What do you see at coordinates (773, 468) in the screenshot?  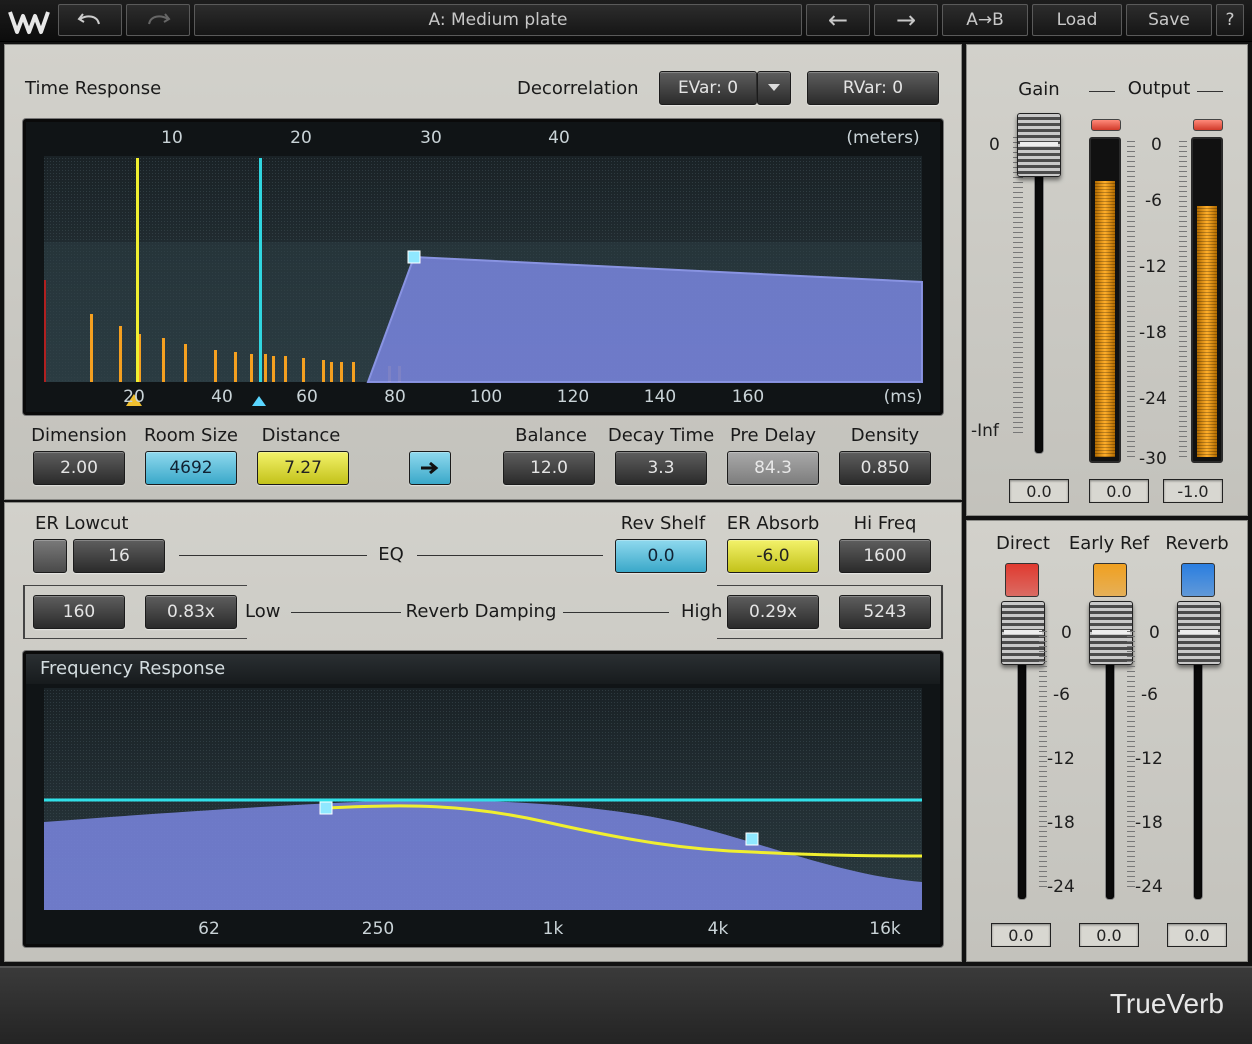 I see `pre-delay-value: 84.3` at bounding box center [773, 468].